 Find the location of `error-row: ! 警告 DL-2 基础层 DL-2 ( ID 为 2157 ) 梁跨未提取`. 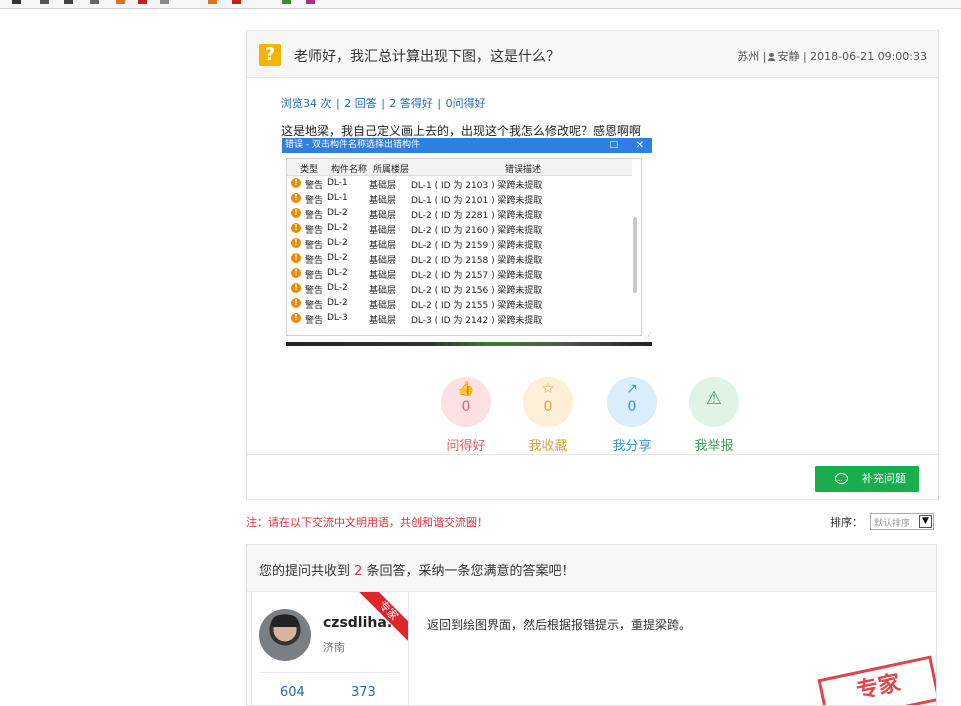

error-row: ! 警告 DL-2 基础层 DL-2 ( ID 为 2157 ) 梁跨未提取 is located at coordinates (459, 273).